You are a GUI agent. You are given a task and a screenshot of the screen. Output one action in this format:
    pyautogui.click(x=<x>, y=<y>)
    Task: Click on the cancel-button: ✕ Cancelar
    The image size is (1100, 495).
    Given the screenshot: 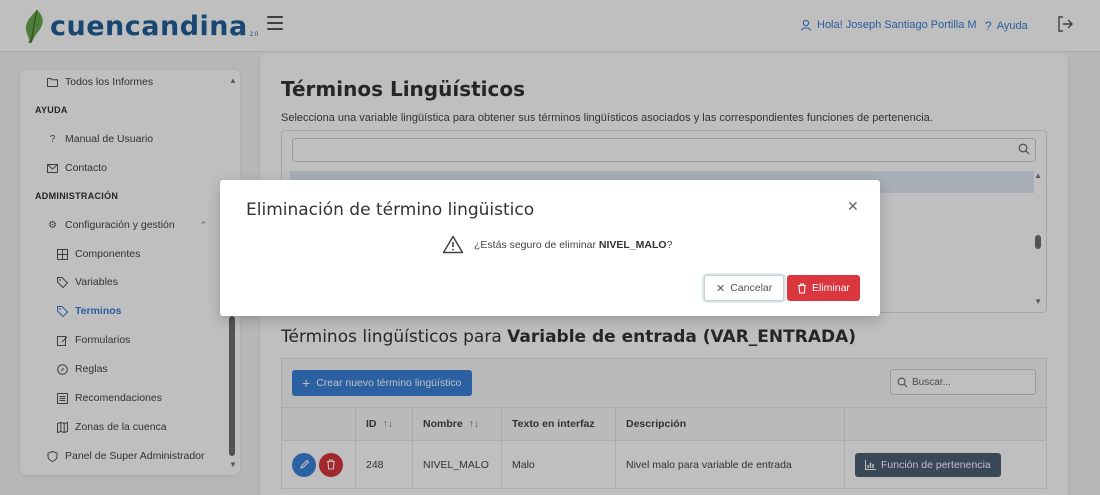 What is the action you would take?
    pyautogui.click(x=744, y=288)
    